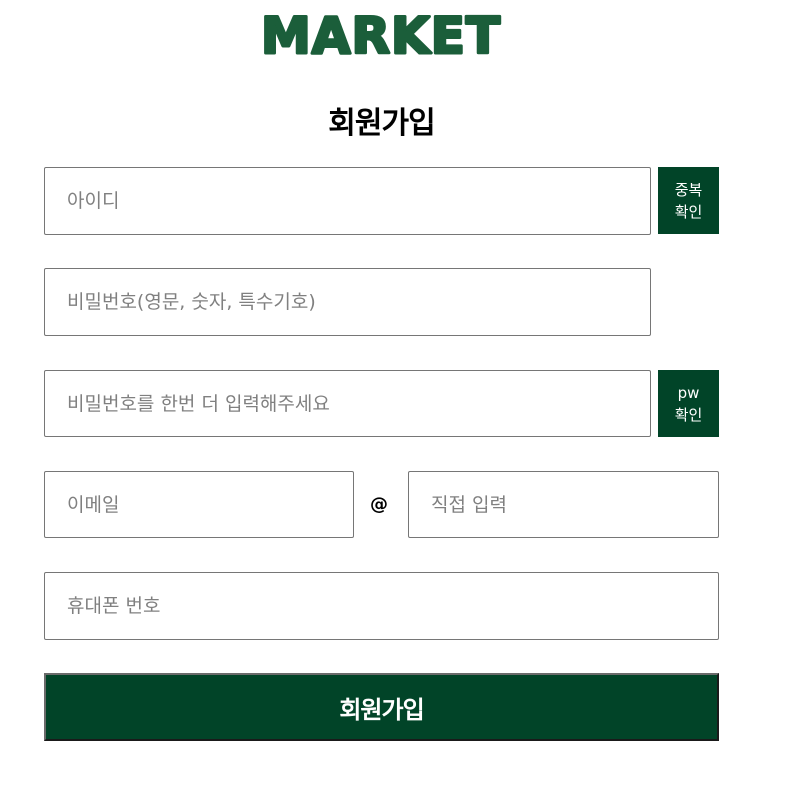 The image size is (811, 787). What do you see at coordinates (199, 504) in the screenshot?
I see `email-local-input` at bounding box center [199, 504].